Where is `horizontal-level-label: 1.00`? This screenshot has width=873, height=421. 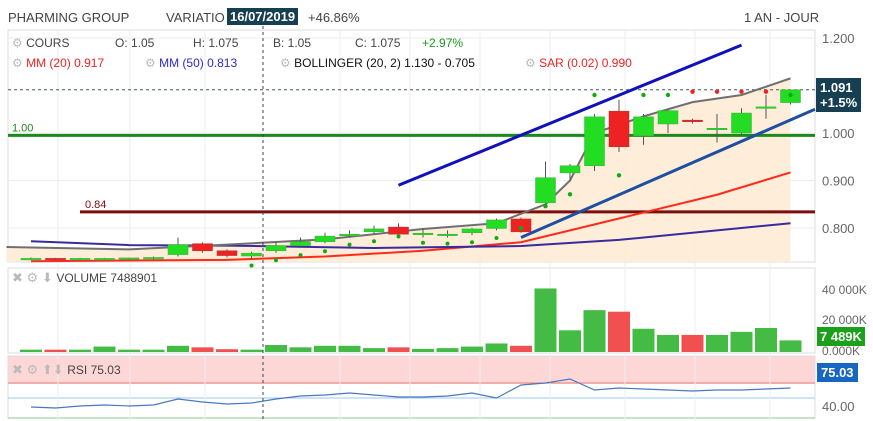 horizontal-level-label: 1.00 is located at coordinates (22, 128).